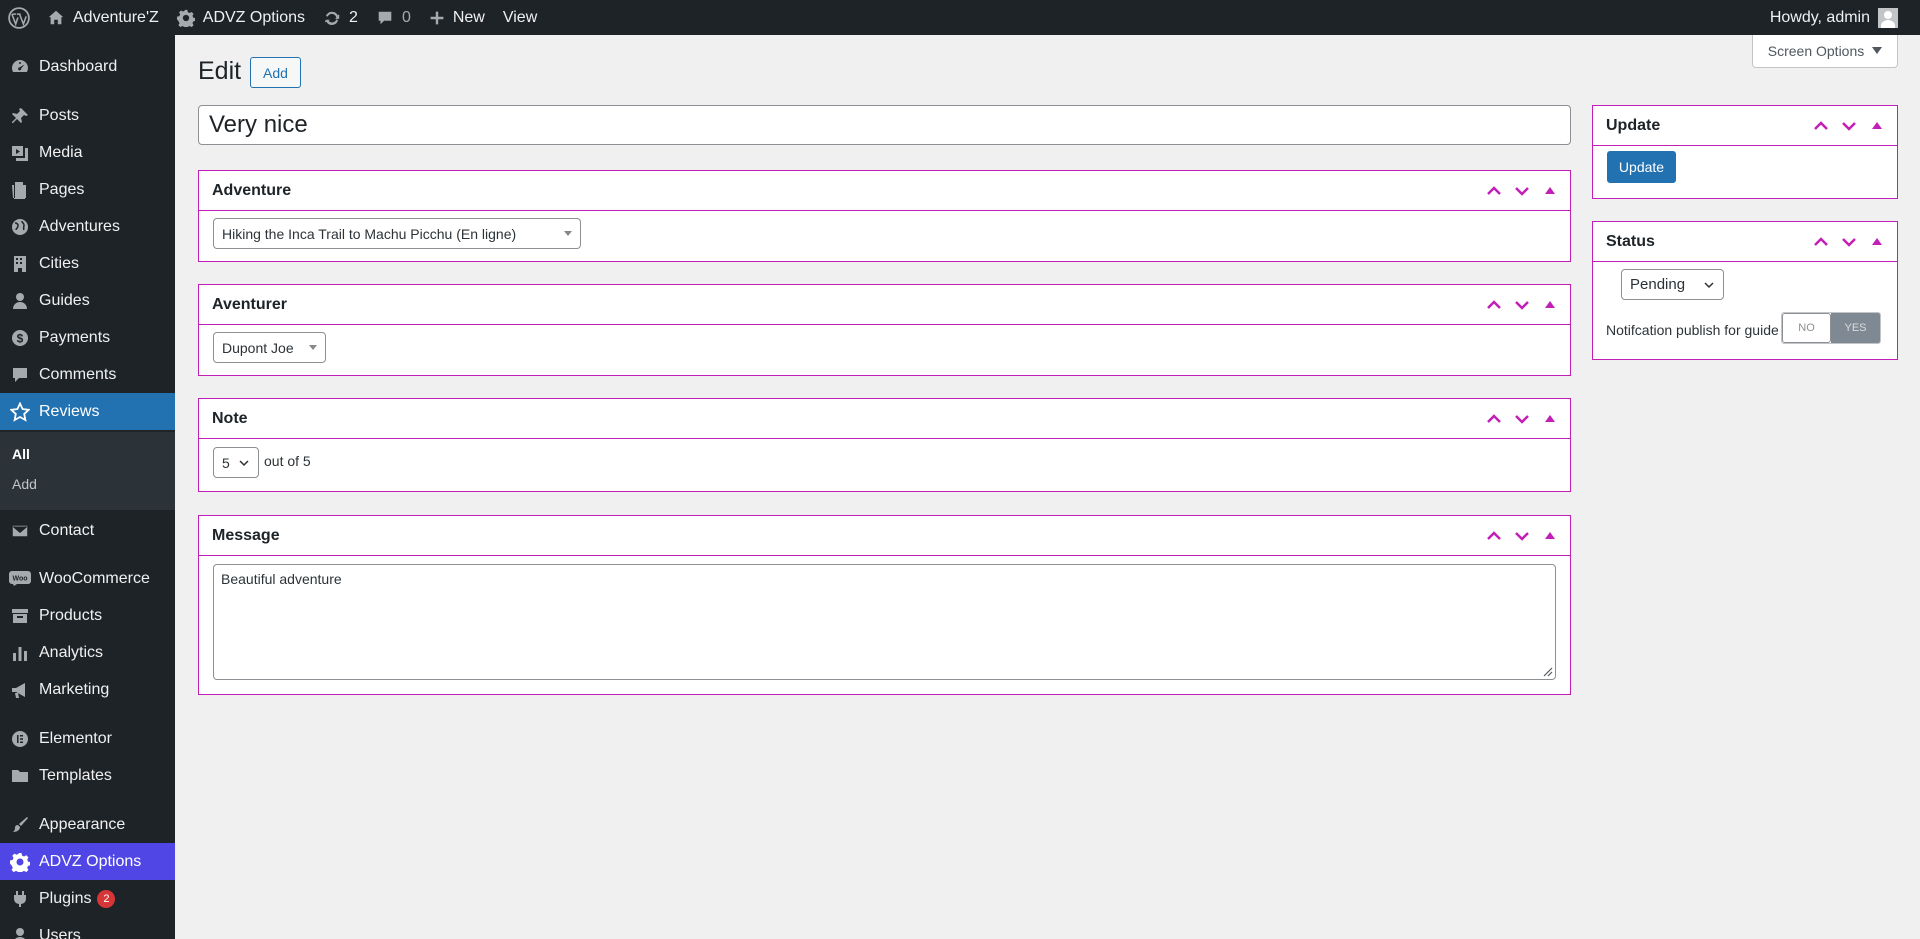 This screenshot has width=1920, height=939. Describe the element at coordinates (87, 411) in the screenshot. I see `sidebar-item-reviews: Reviews` at that location.